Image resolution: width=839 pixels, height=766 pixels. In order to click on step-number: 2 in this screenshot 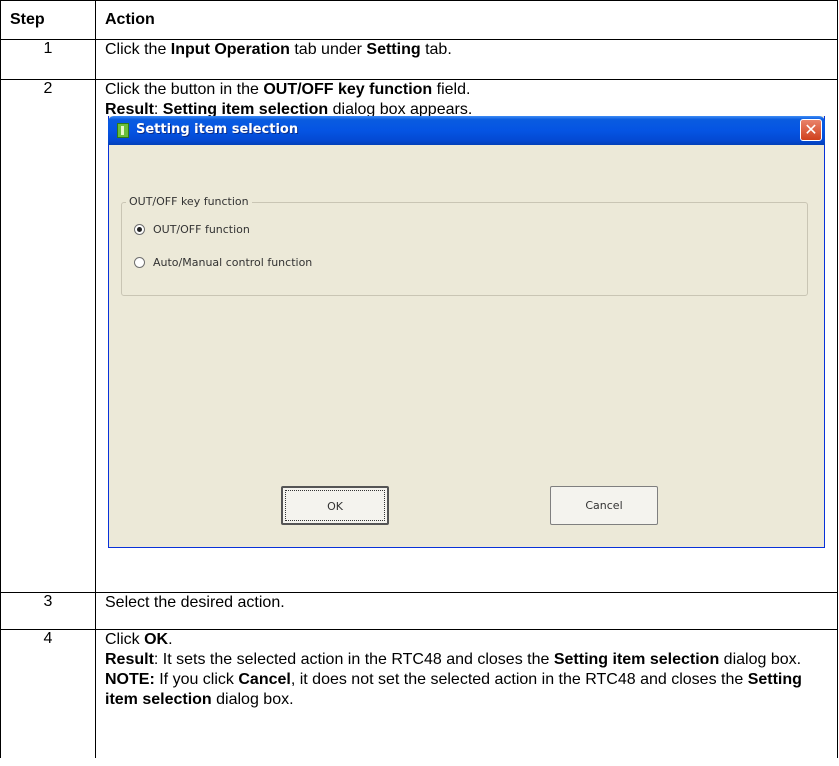, I will do `click(48, 336)`.